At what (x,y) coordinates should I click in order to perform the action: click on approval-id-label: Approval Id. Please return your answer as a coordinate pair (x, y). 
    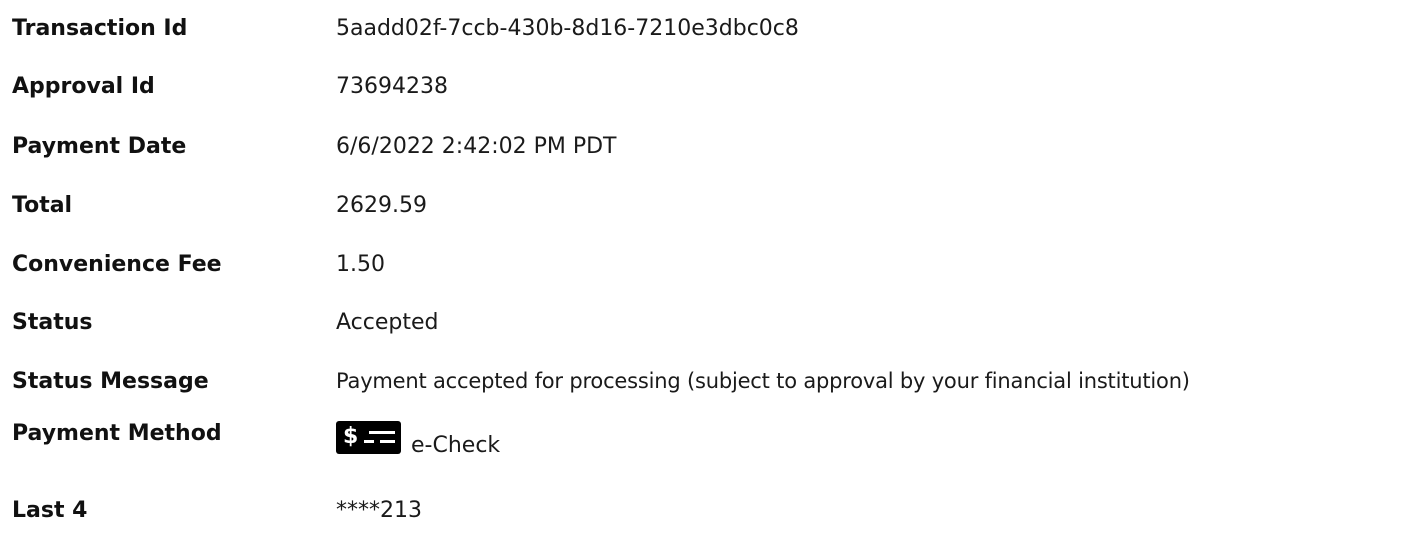
    Looking at the image, I should click on (83, 86).